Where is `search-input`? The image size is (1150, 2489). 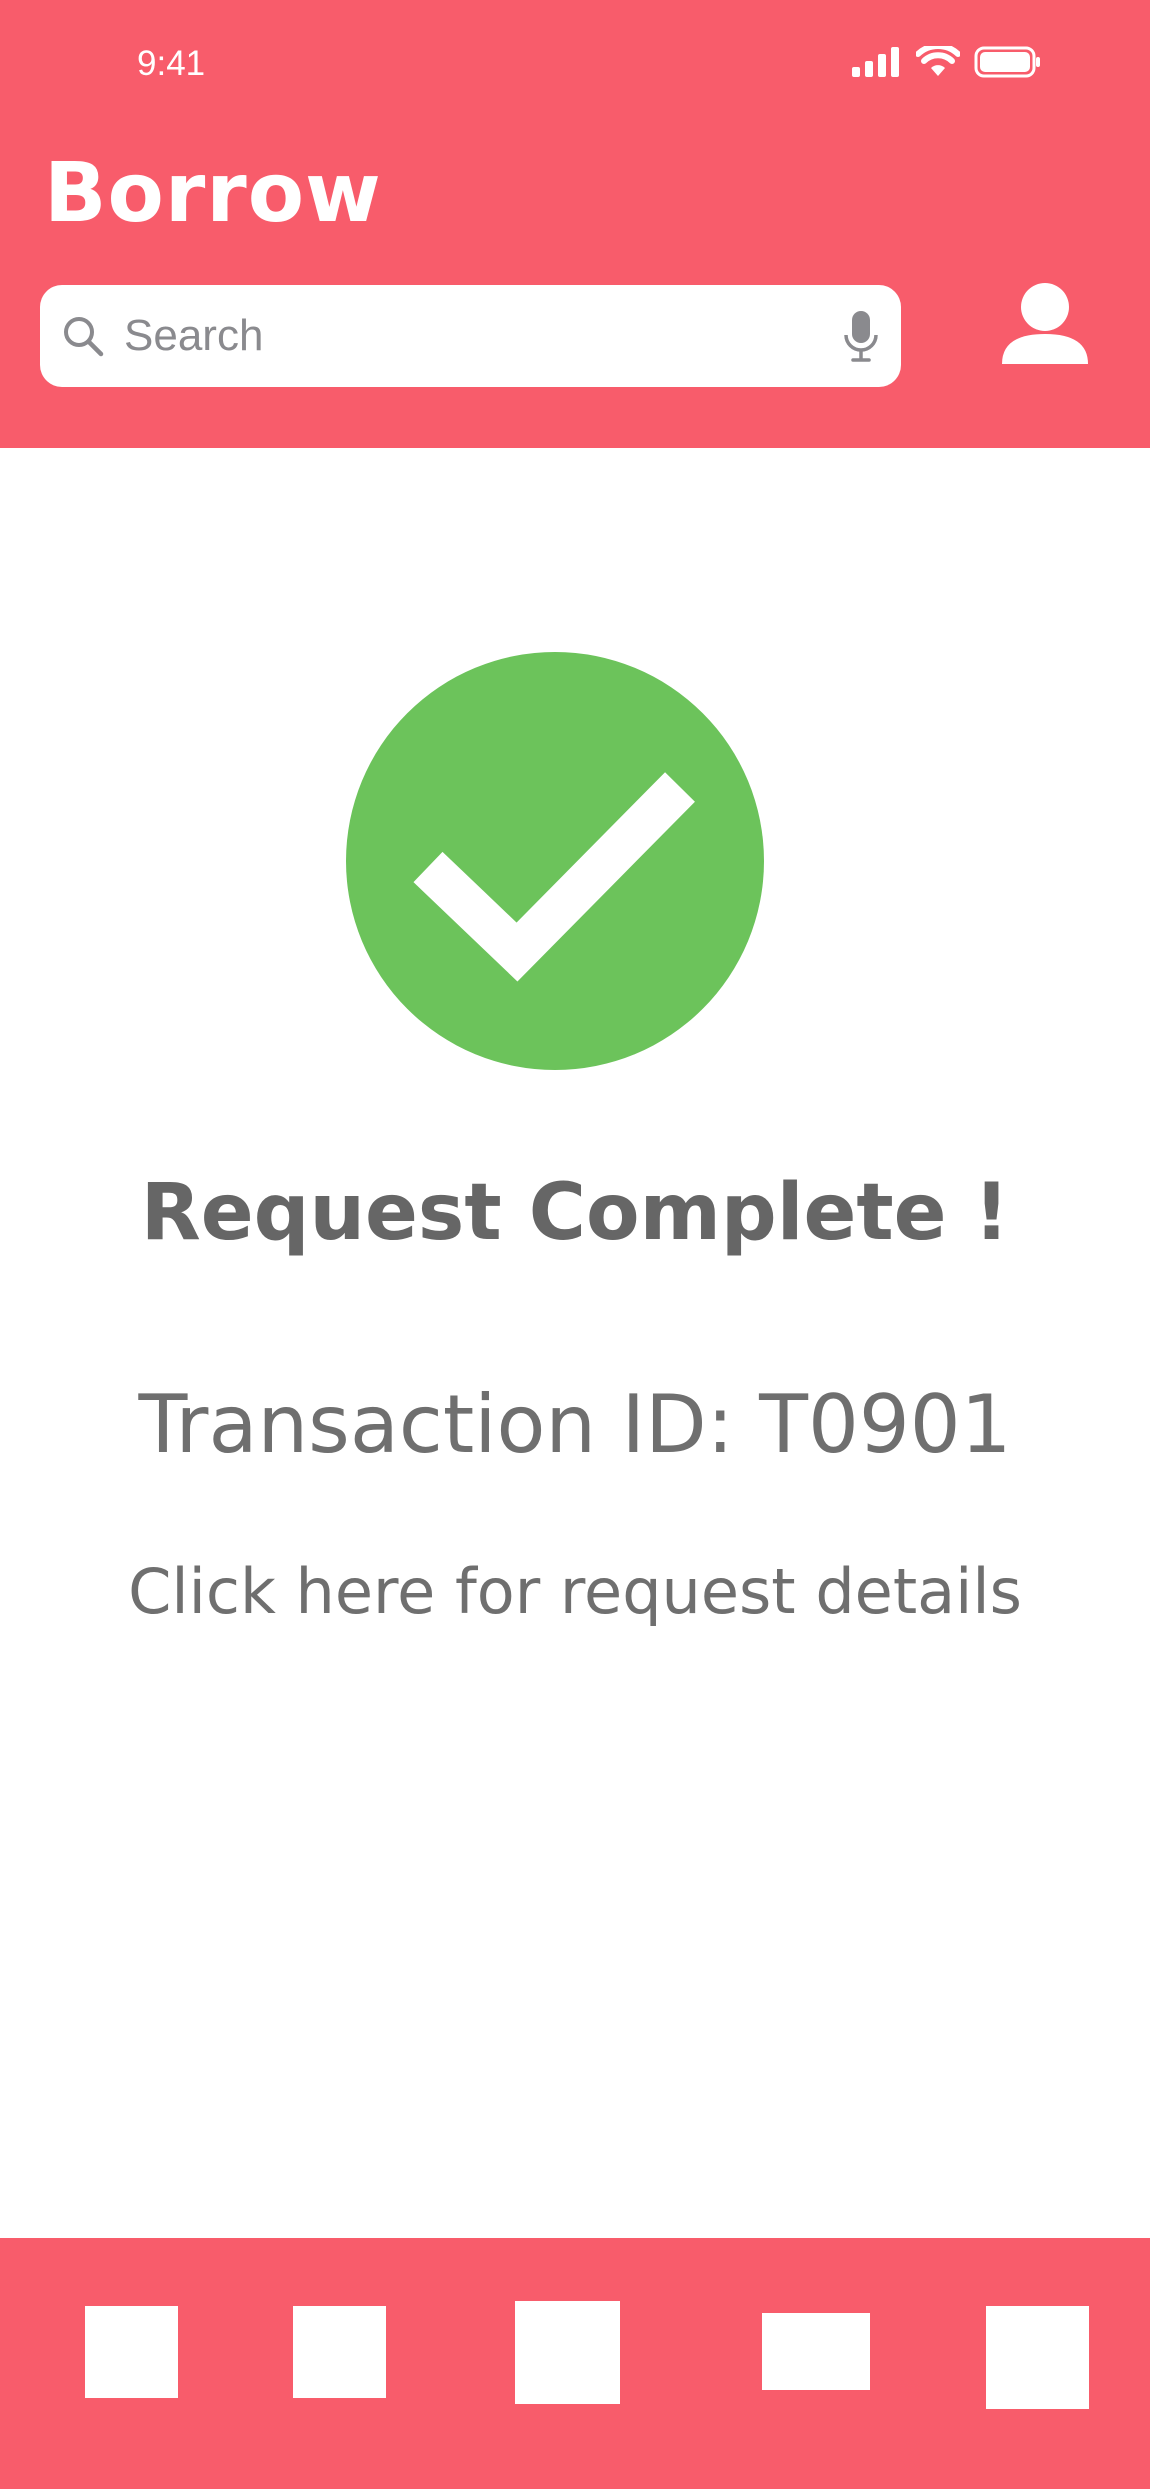
search-input is located at coordinates (464, 336).